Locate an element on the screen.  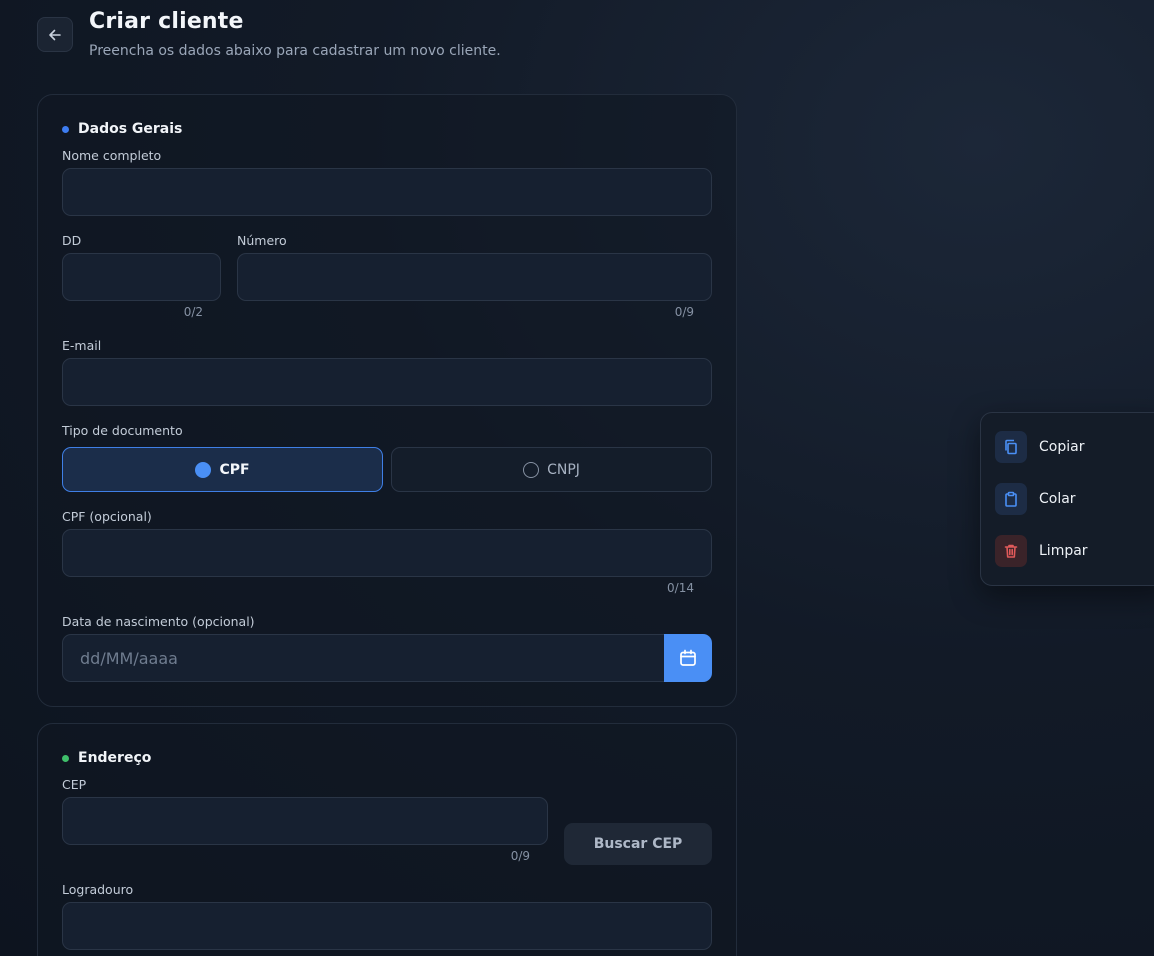
context-menu-paste: Colar is located at coordinates (1074, 499).